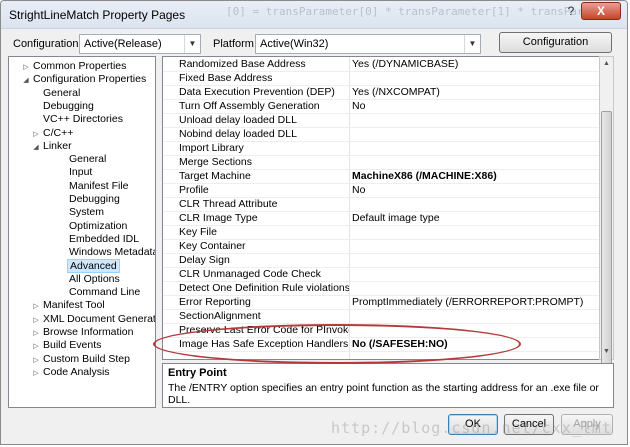 This screenshot has height=447, width=630. Describe the element at coordinates (88, 265) in the screenshot. I see `tree-item: Advanced` at that location.